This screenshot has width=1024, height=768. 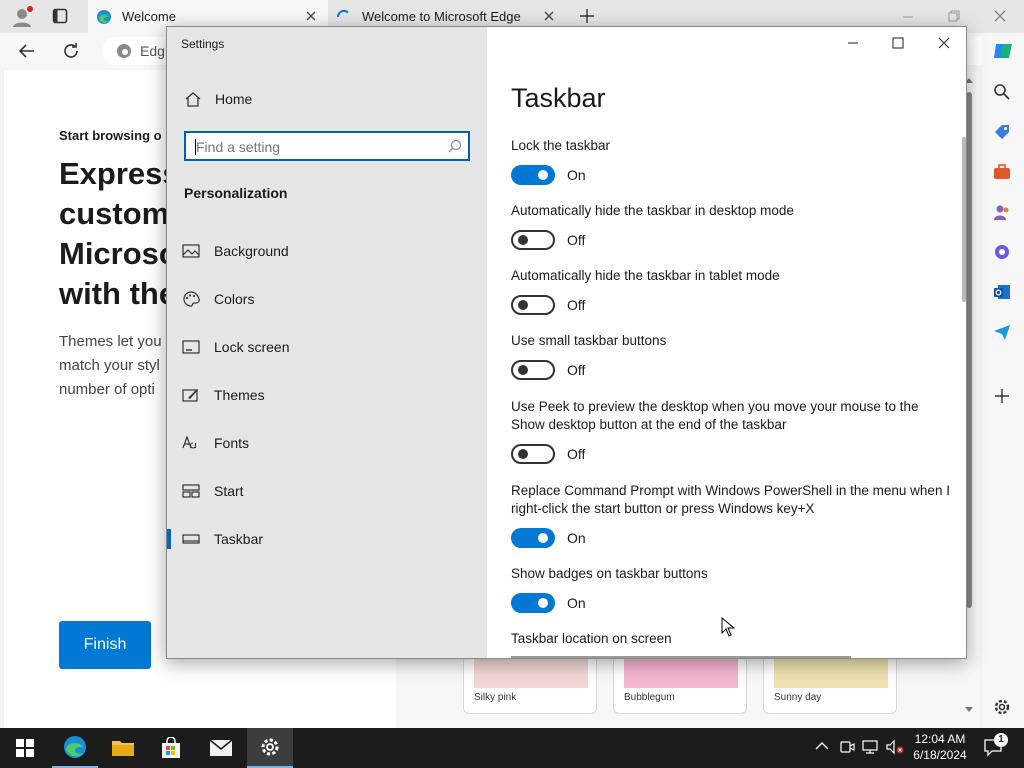 What do you see at coordinates (1000, 16) in the screenshot?
I see `browser-close-icon` at bounding box center [1000, 16].